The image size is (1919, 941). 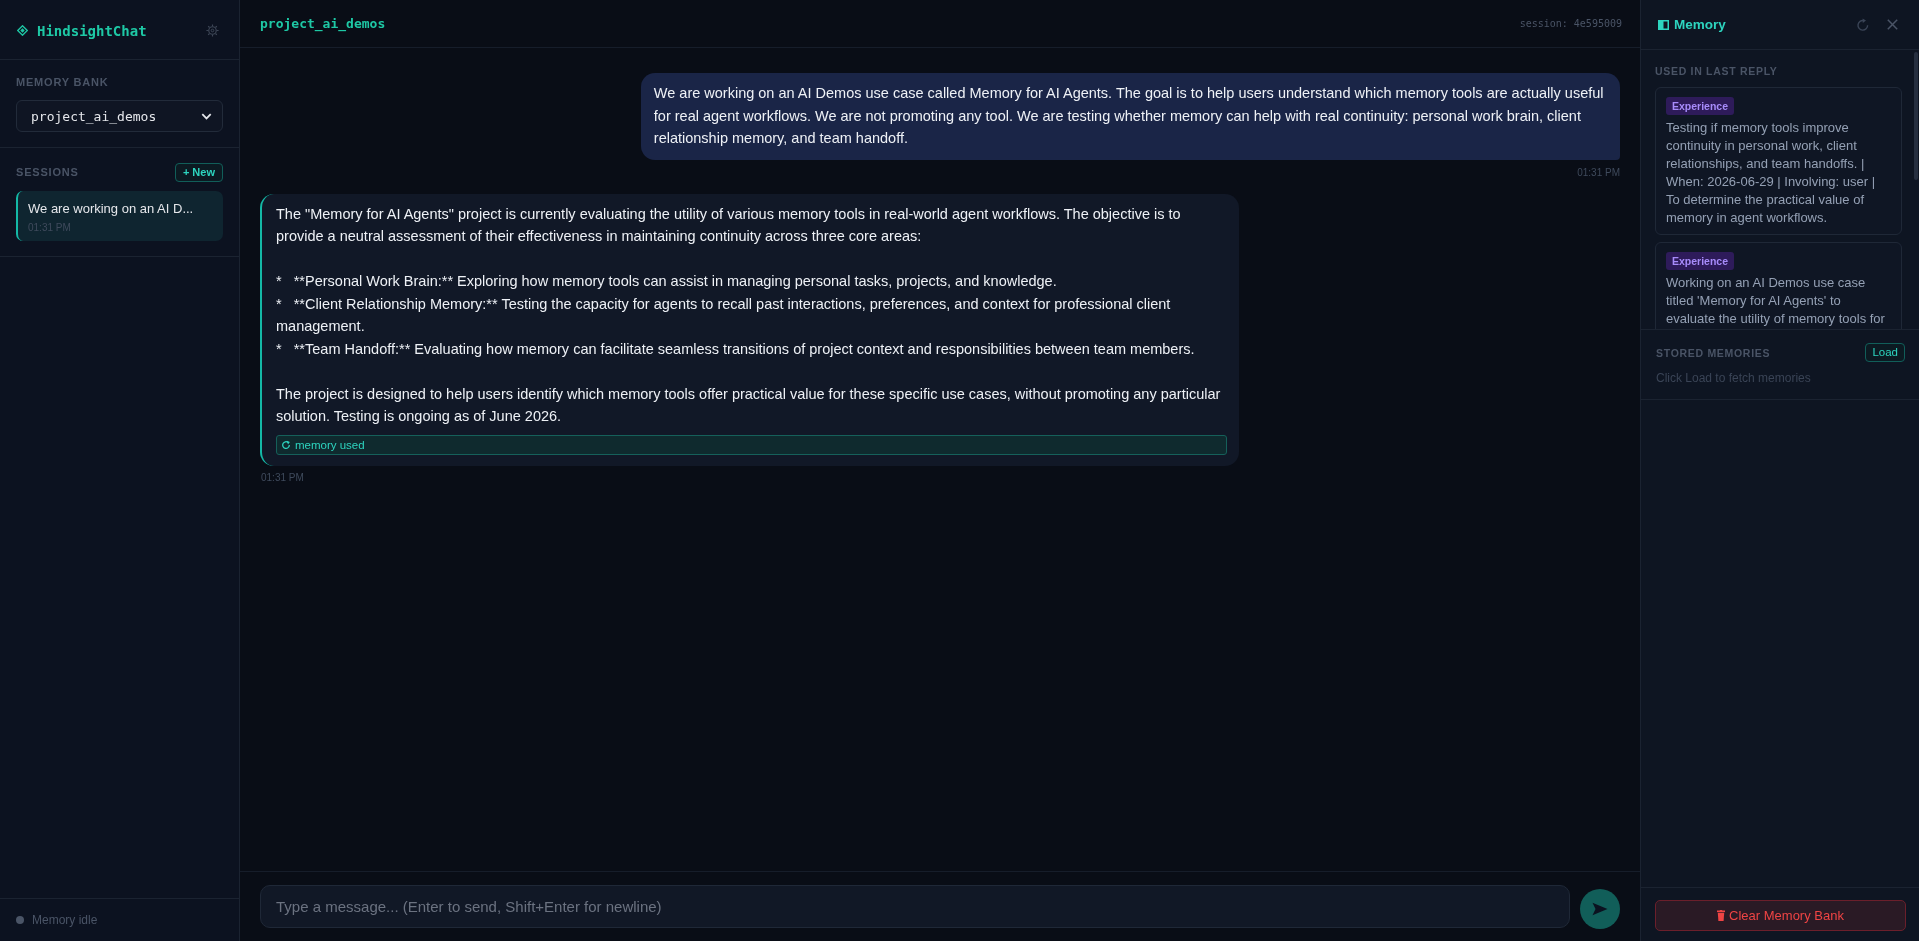 I want to click on load-button: Load, so click(x=1885, y=352).